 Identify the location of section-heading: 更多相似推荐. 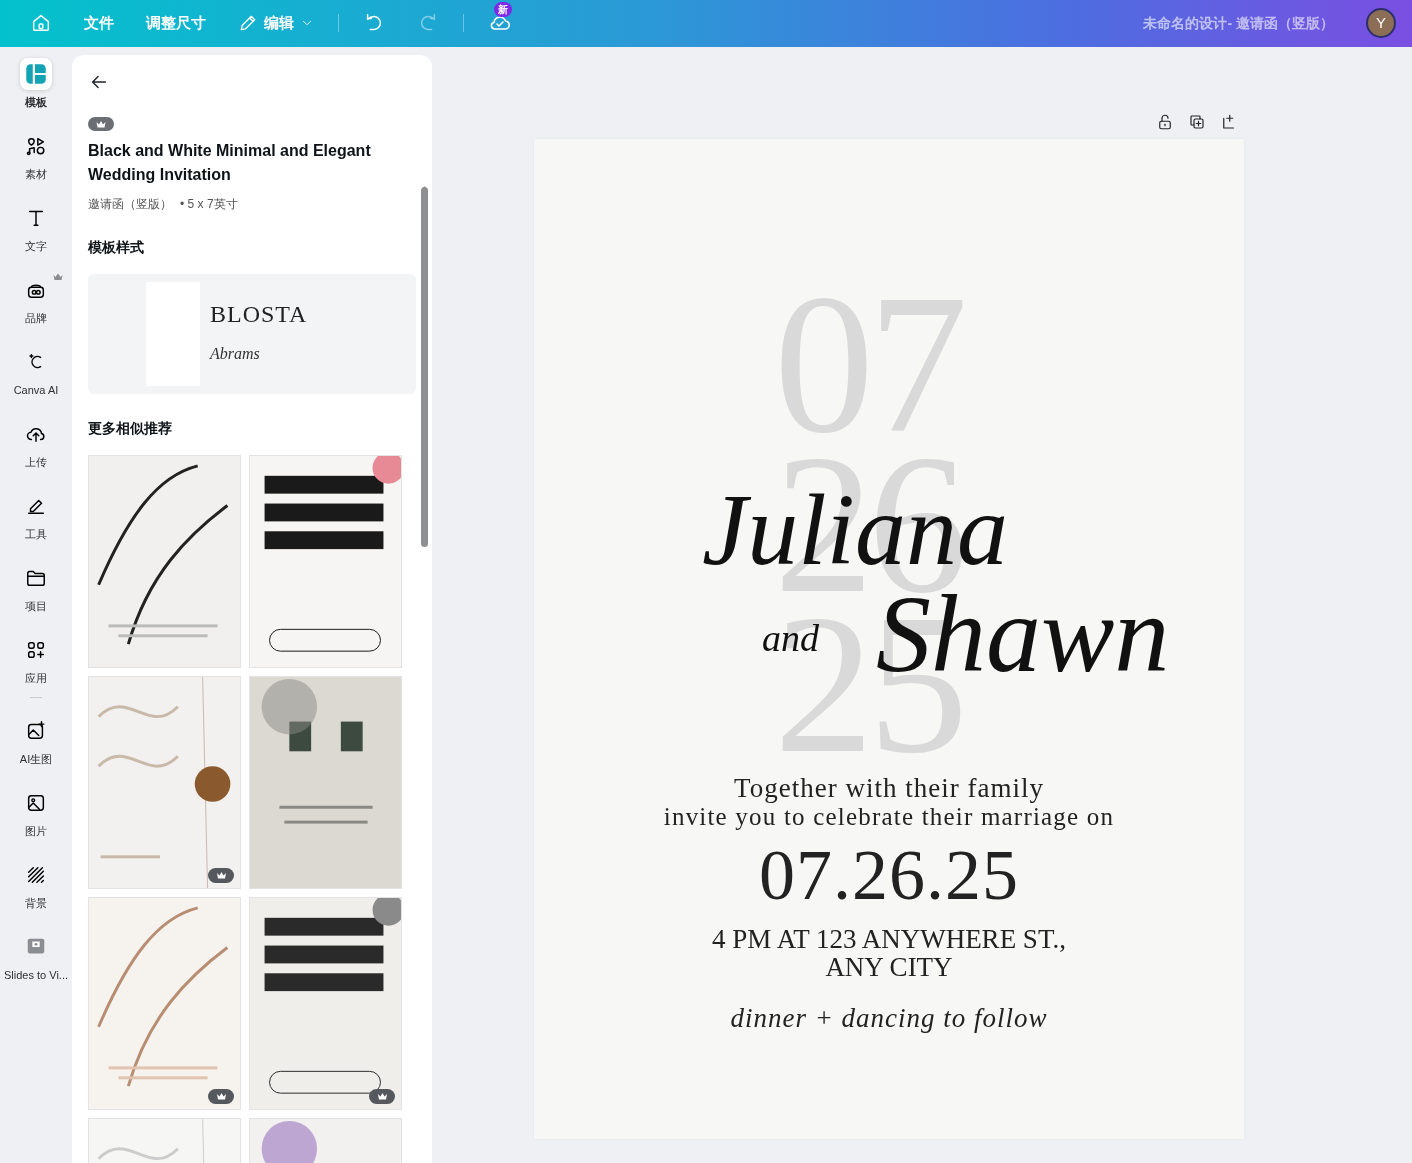
(130, 428).